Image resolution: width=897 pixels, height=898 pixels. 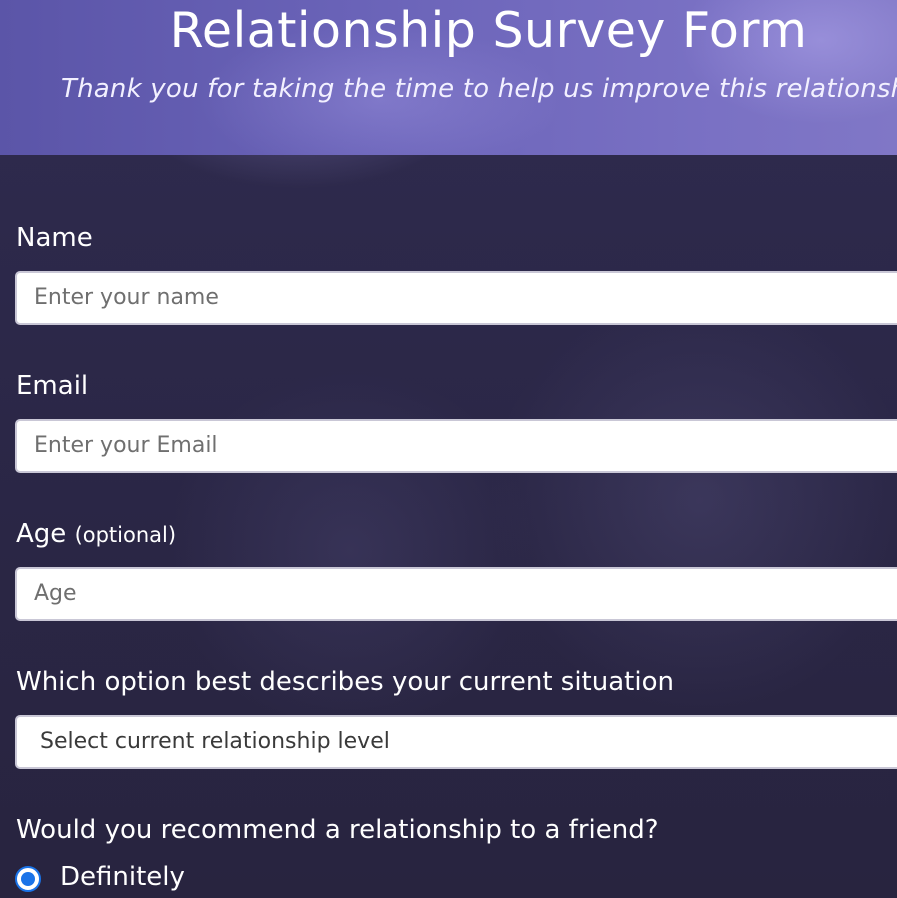 I want to click on radio-label: Definitely, so click(x=122, y=877).